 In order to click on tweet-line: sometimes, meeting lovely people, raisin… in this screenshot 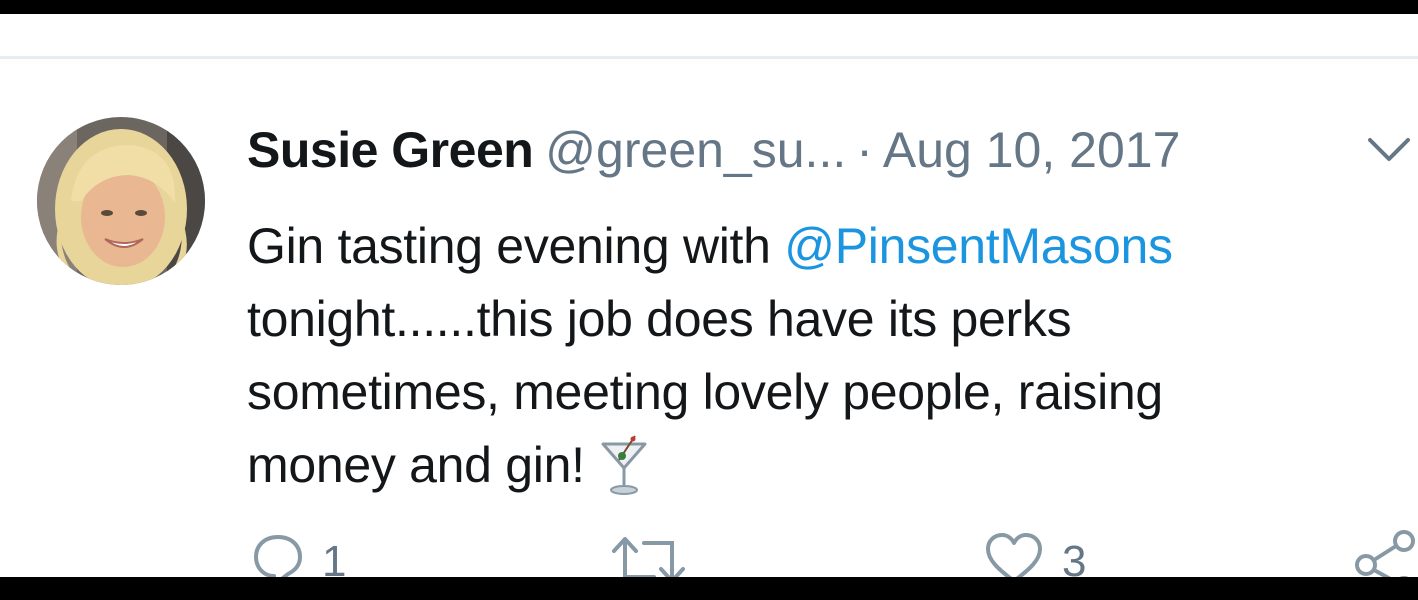, I will do `click(705, 392)`.